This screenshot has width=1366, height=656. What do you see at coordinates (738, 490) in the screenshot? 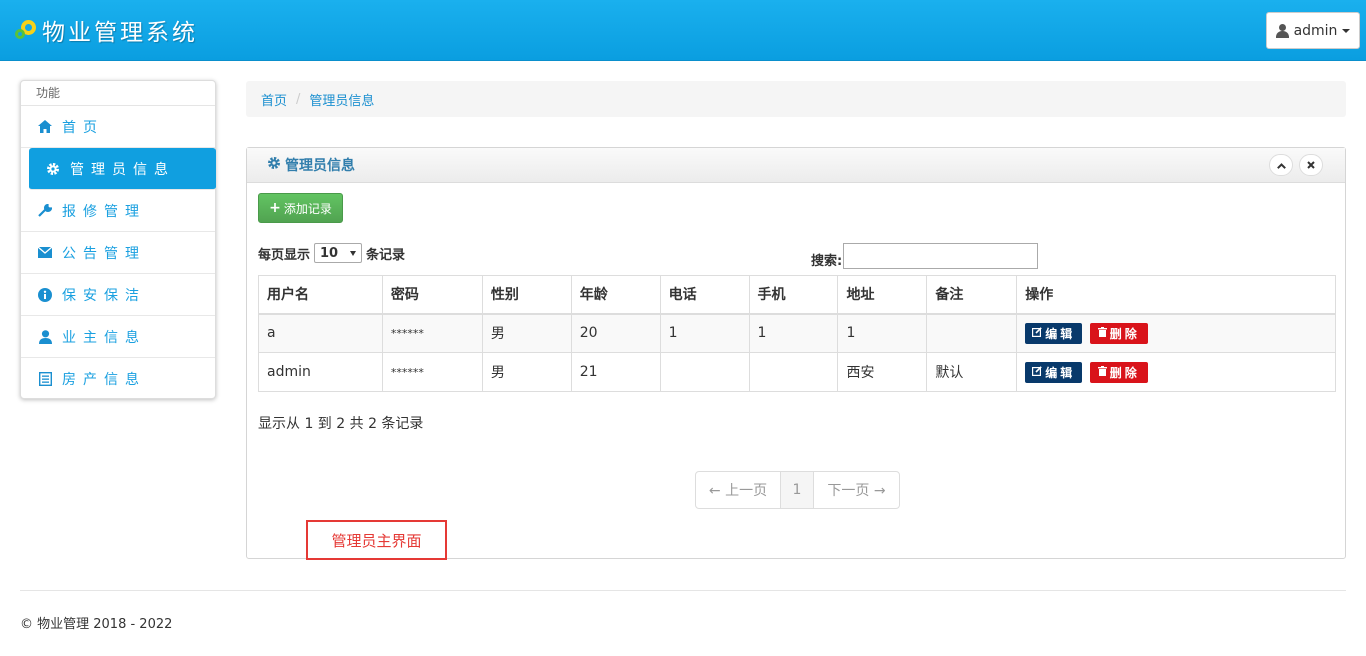
I see `prev-page-button: ← 上一页` at bounding box center [738, 490].